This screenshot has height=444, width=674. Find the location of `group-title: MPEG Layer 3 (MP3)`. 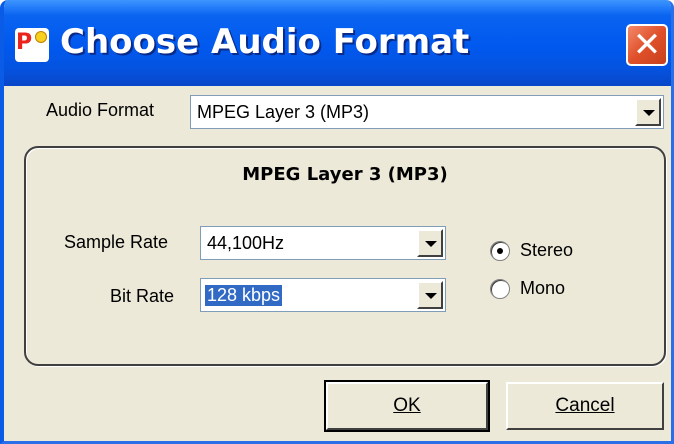

group-title: MPEG Layer 3 (MP3) is located at coordinates (345, 174).